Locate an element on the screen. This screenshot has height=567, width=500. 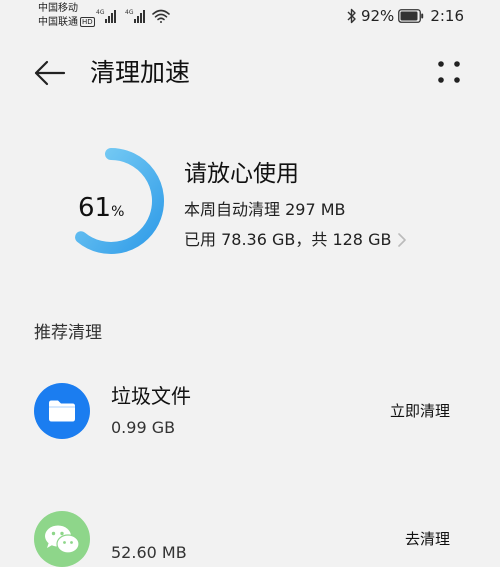
junk-files-title: 垃圾文件 is located at coordinates (151, 396).